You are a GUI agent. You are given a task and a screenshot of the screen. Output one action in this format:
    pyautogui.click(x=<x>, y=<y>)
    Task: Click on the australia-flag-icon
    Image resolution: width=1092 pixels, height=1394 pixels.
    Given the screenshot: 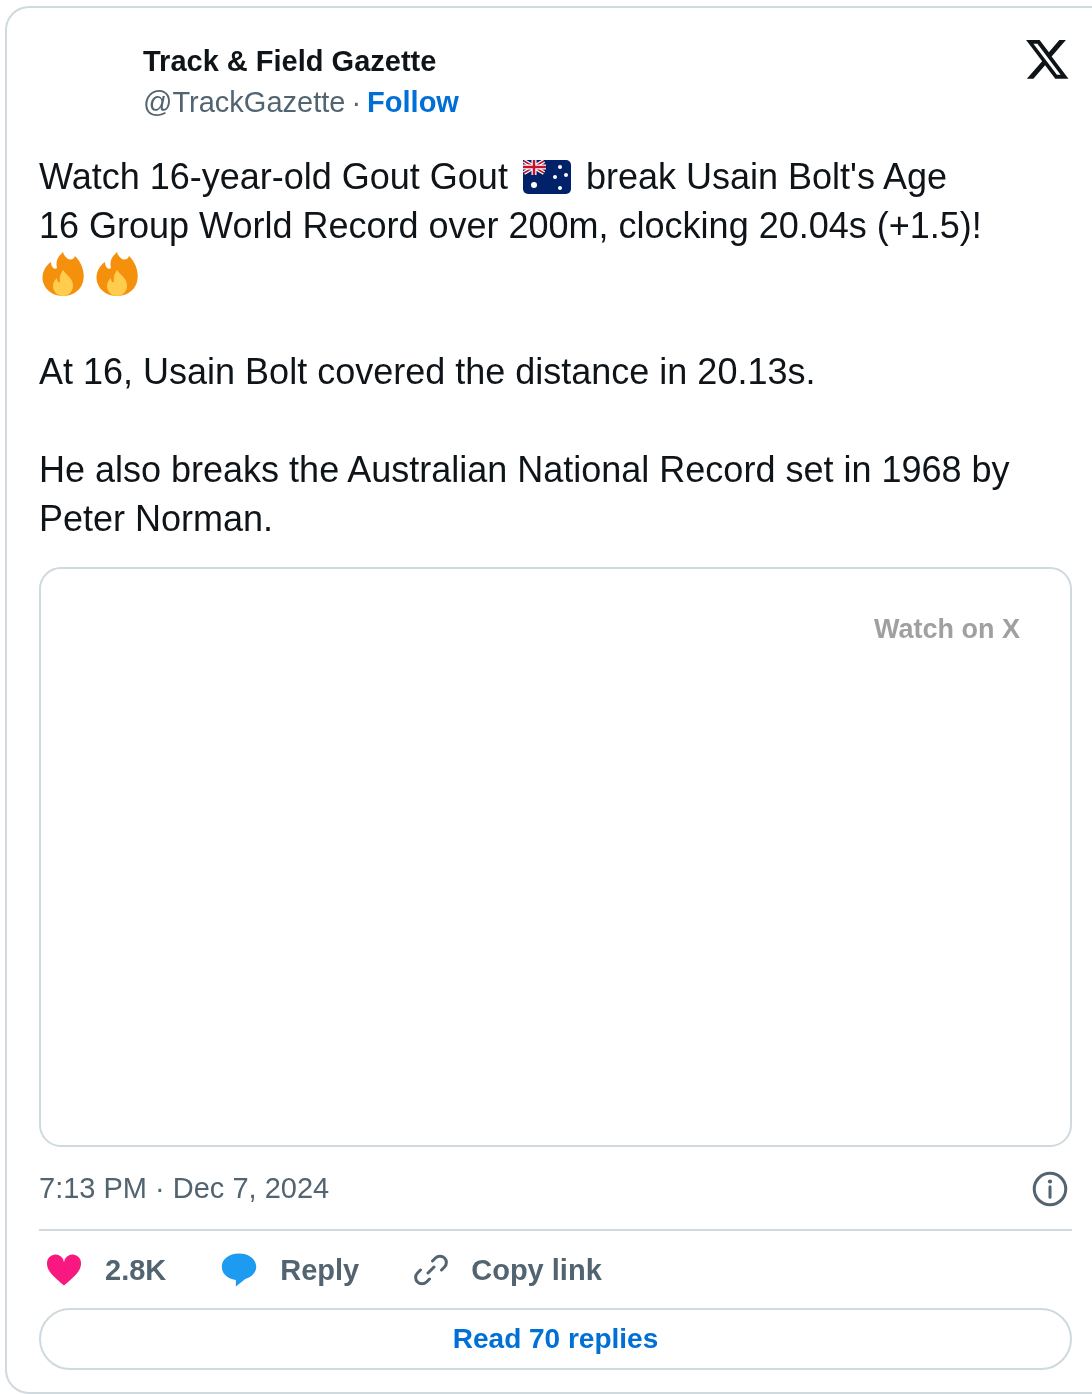 What is the action you would take?
    pyautogui.click(x=546, y=176)
    